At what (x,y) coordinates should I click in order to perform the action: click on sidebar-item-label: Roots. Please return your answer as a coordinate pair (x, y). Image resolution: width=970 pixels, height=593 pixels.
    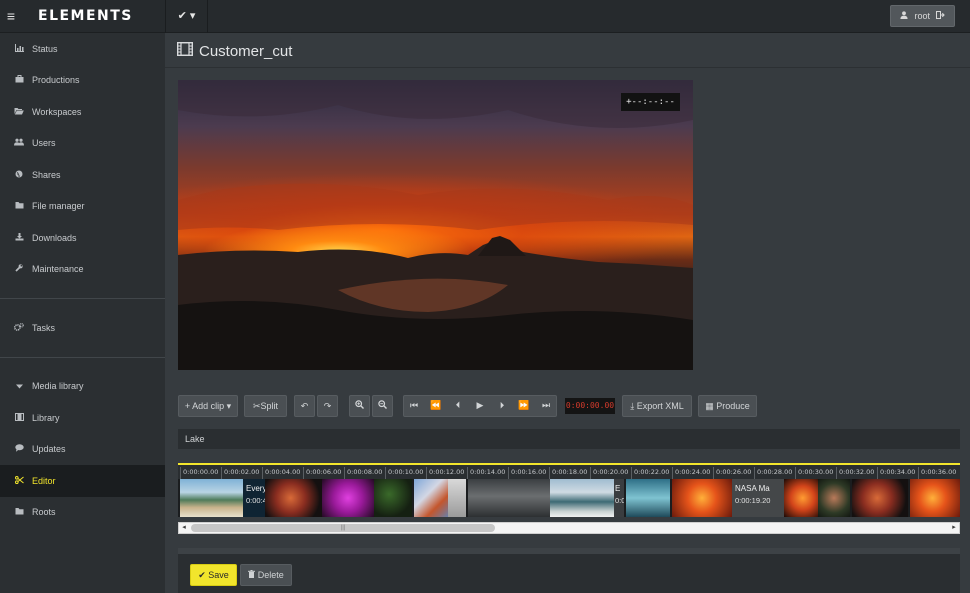
    Looking at the image, I should click on (44, 512).